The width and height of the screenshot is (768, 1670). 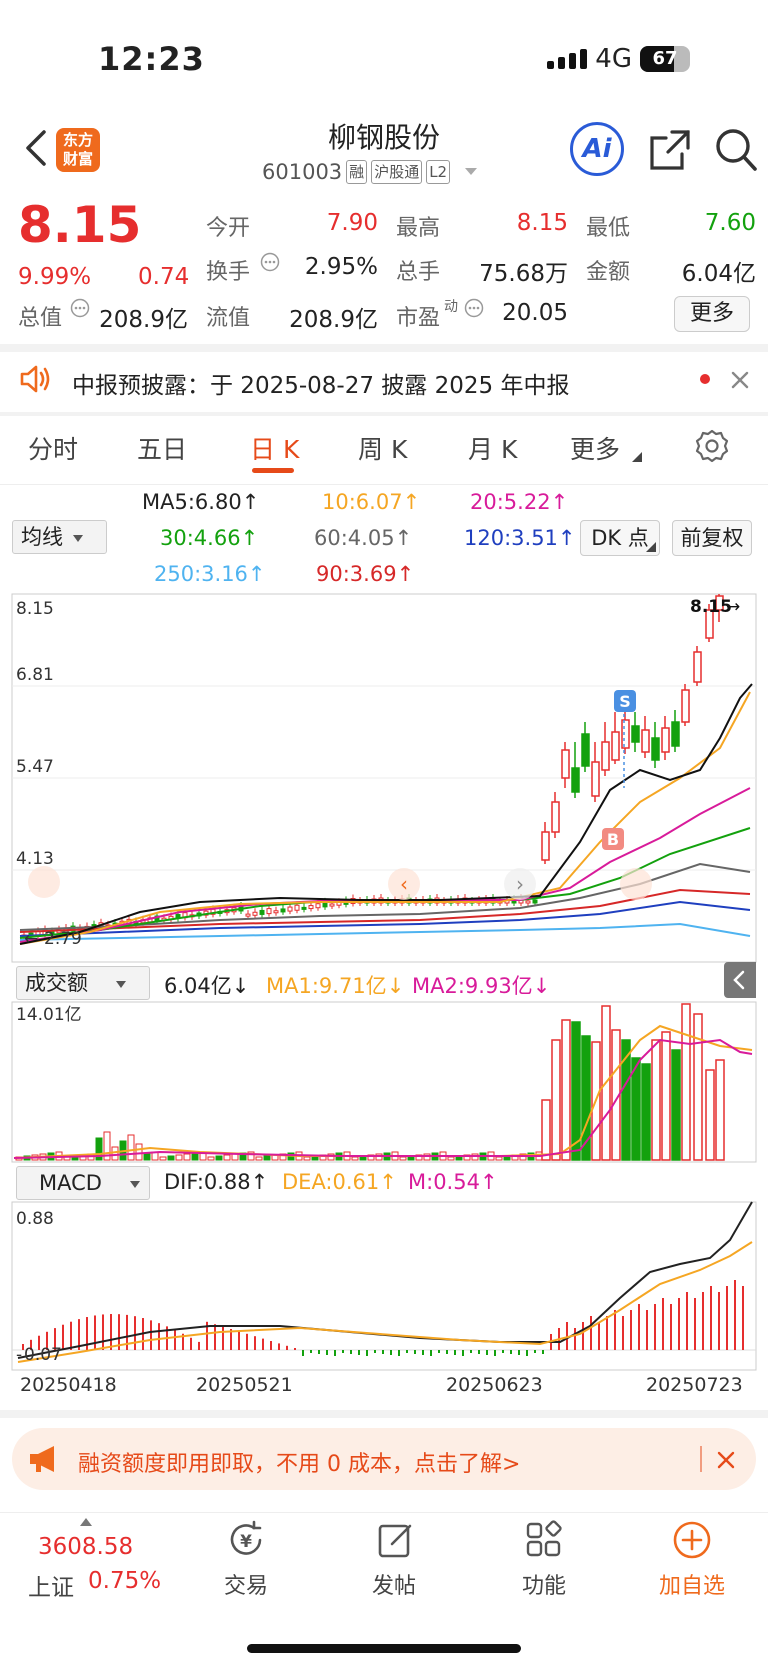 I want to click on volume-ma2-arrow: ↓, so click(x=541, y=986).